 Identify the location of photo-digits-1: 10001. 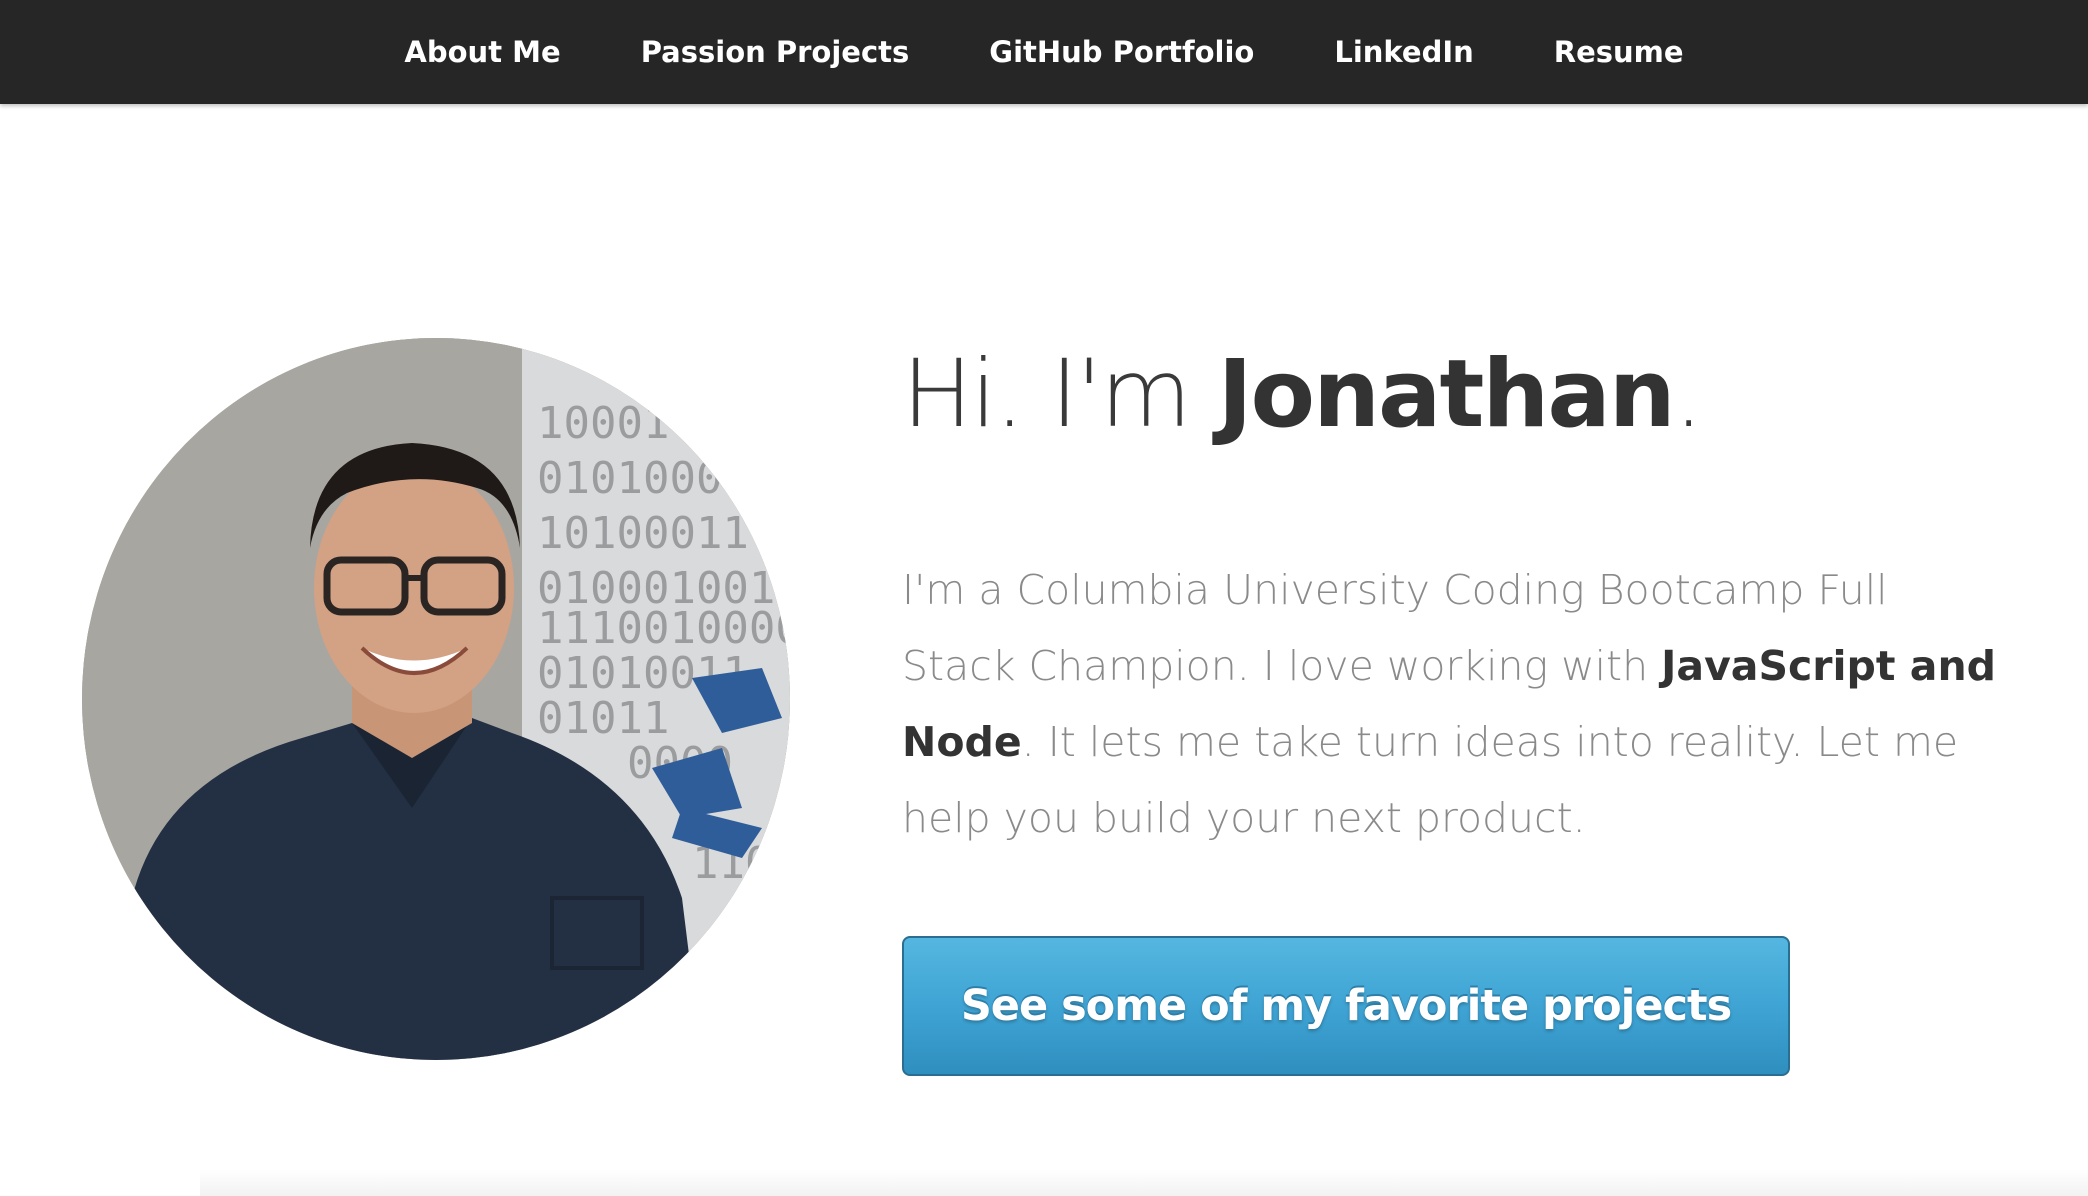
(603, 423).